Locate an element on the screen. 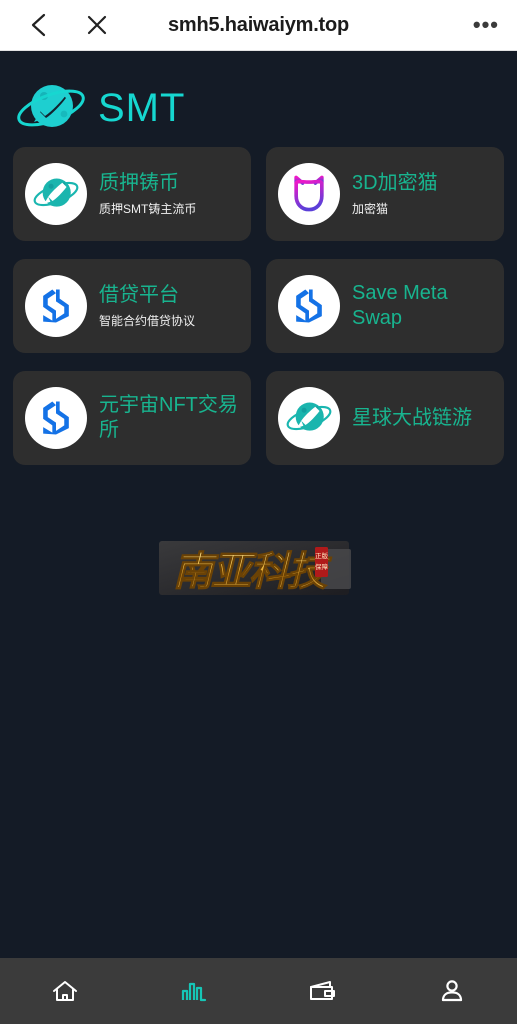 This screenshot has height=1024, width=517. gold-calligraphy-banner-icon: 南亚科技 正版 保障 is located at coordinates (254, 568).